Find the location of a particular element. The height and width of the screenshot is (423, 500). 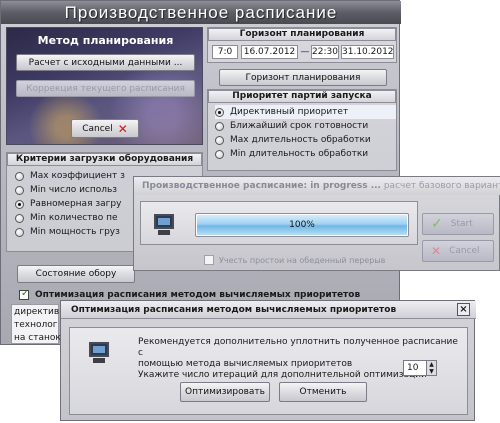

priority-option-label: Min длительность обработки is located at coordinates (299, 154).